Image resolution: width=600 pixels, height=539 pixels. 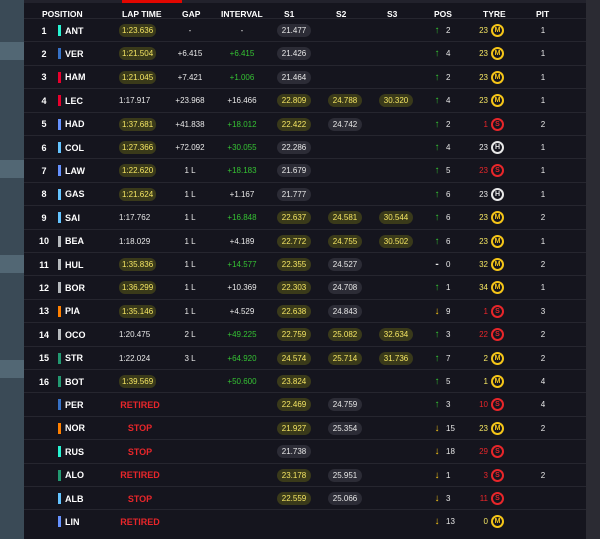 What do you see at coordinates (441, 358) in the screenshot?
I see `position-change-cell: ↑ 7` at bounding box center [441, 358].